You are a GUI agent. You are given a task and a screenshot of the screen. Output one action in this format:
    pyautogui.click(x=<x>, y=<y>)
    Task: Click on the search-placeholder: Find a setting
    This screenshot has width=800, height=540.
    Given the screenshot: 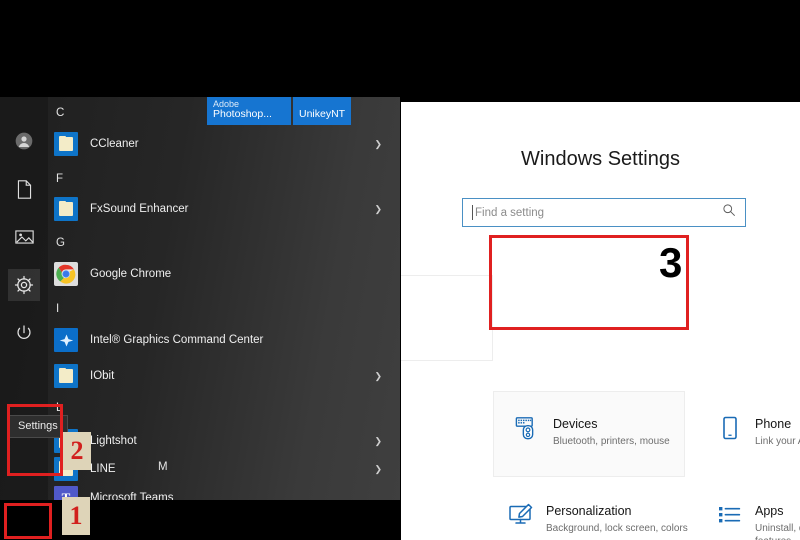 What is the action you would take?
    pyautogui.click(x=510, y=212)
    